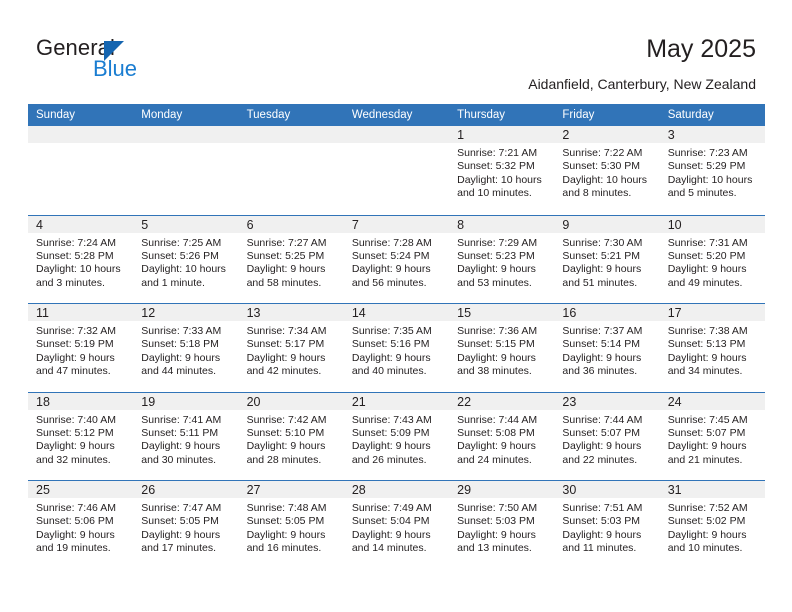  I want to click on daylight-text: and 13 minutes., so click(494, 548).